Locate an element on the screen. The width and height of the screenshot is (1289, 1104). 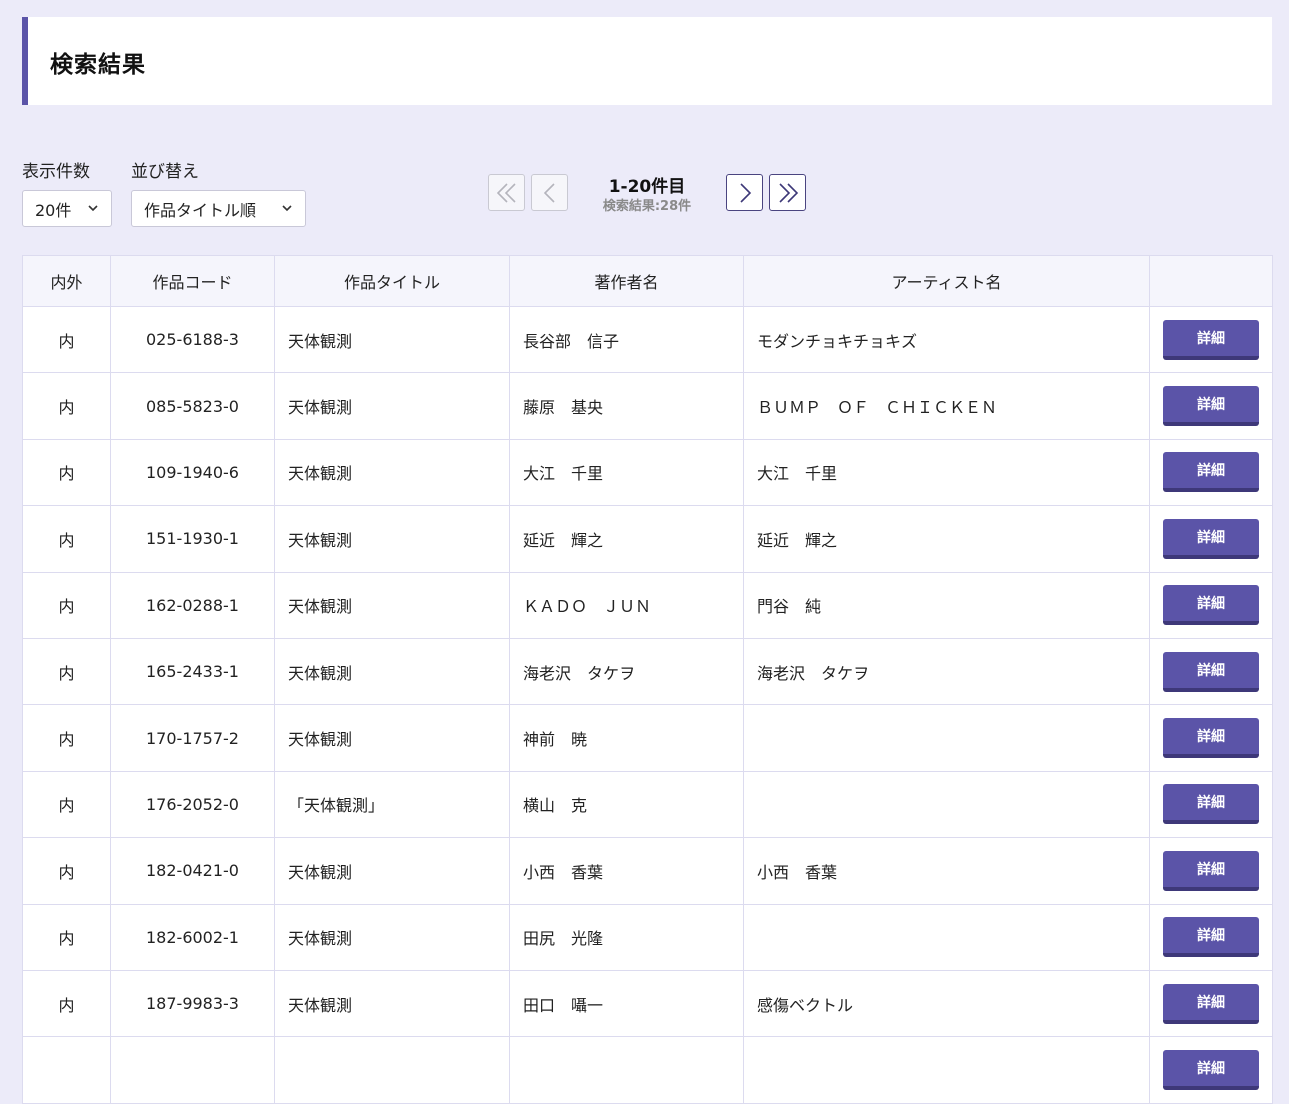
sort-value: 作品タイトル順 is located at coordinates (200, 210).